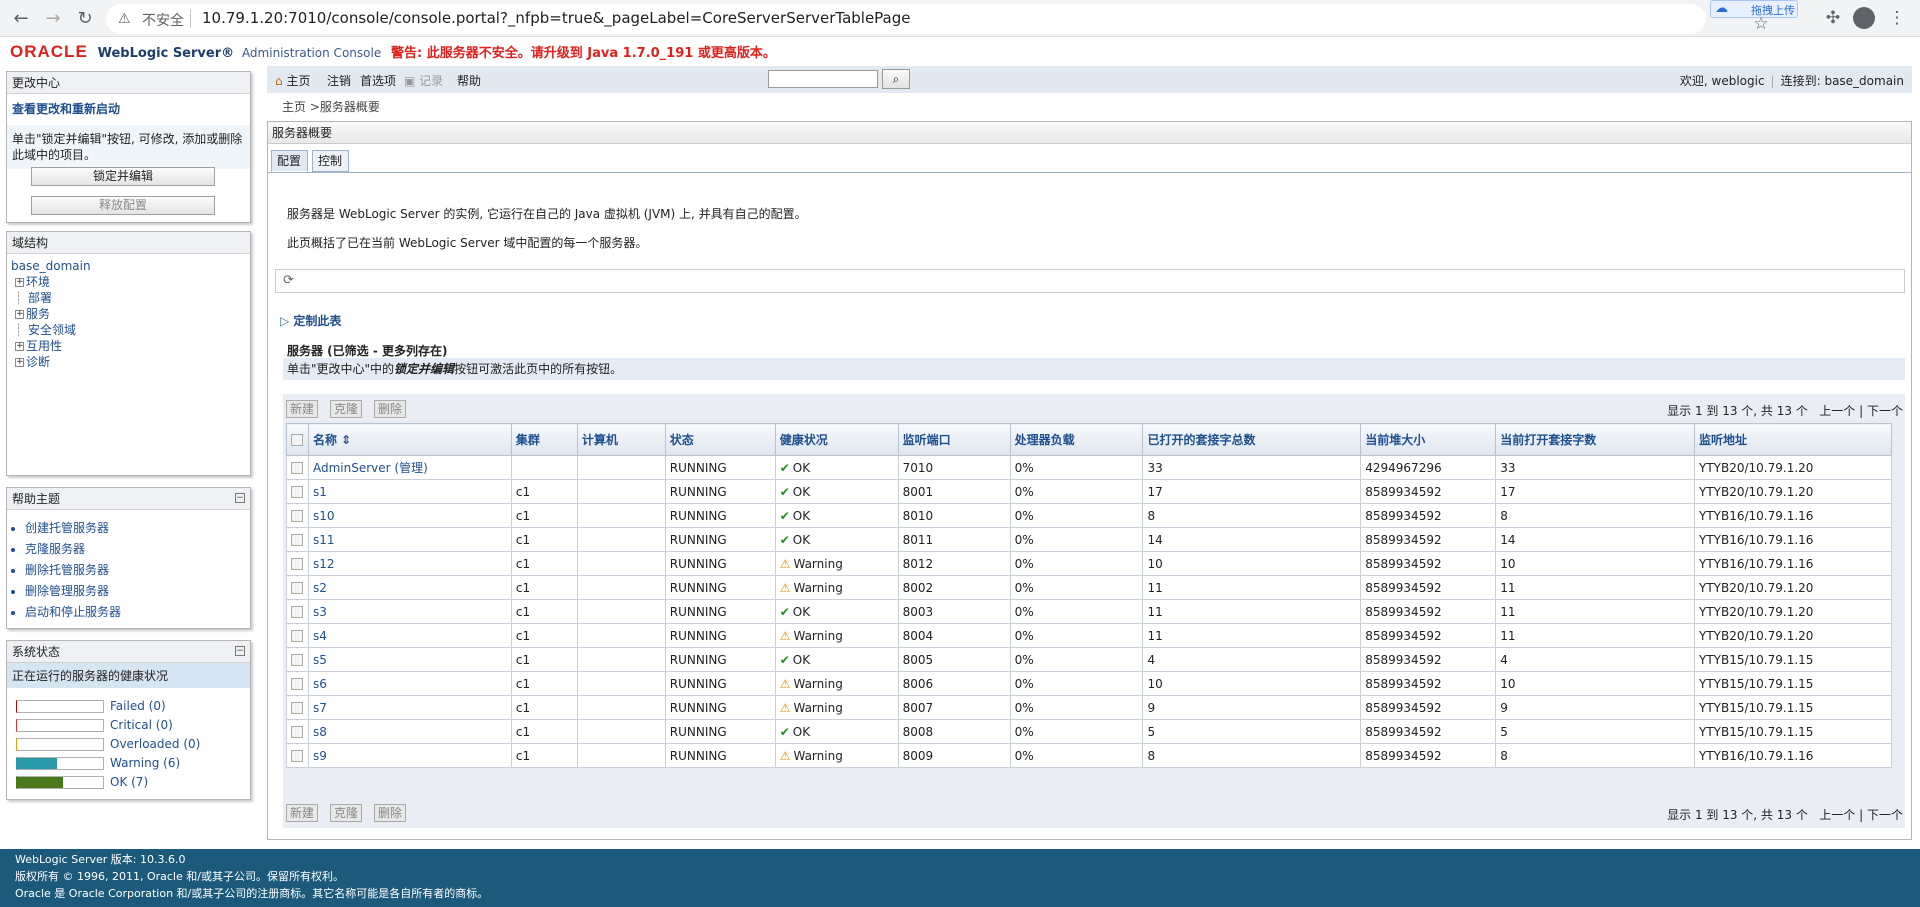 This screenshot has height=907, width=1920. What do you see at coordinates (137, 549) in the screenshot?
I see `help-link: 克隆服务器` at bounding box center [137, 549].